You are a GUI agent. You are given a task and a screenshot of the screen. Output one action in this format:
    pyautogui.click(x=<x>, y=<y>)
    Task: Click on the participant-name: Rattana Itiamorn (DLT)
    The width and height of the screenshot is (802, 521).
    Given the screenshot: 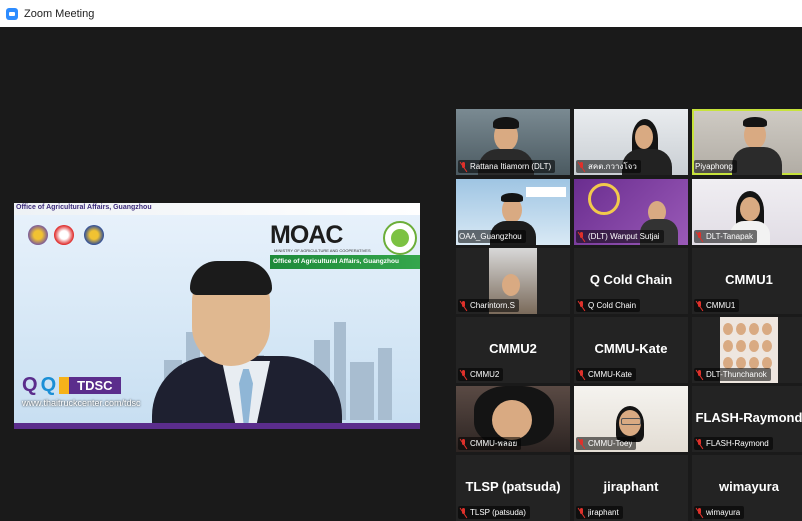 What is the action you would take?
    pyautogui.click(x=511, y=166)
    